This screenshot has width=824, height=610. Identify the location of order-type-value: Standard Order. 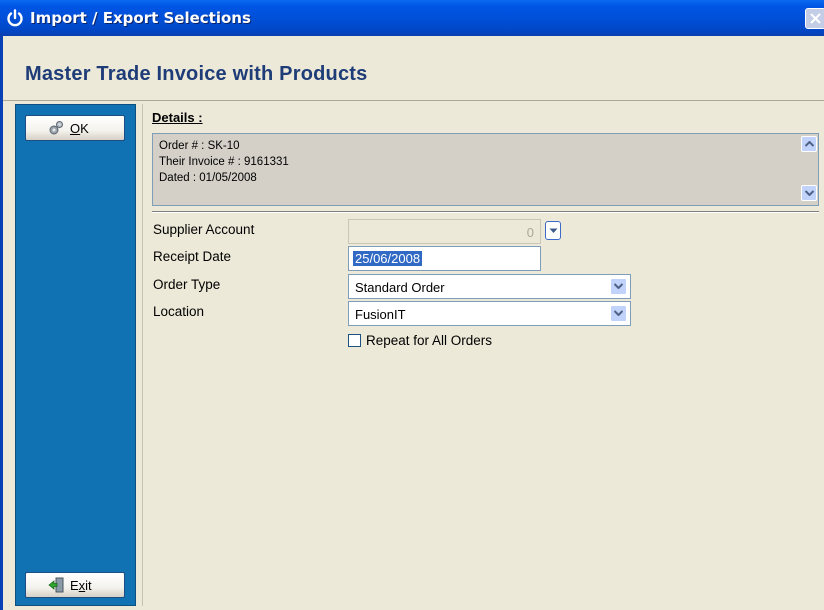
(400, 287).